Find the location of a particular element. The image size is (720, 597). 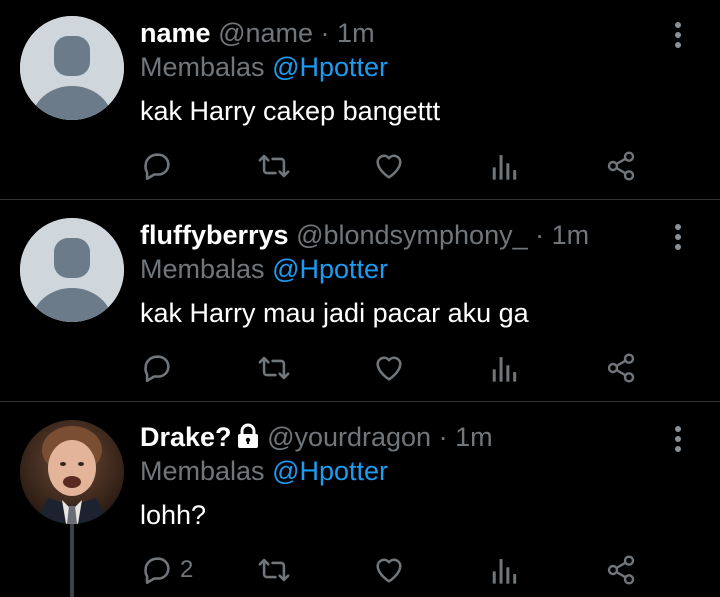

user-handle: @blondsymphony_ is located at coordinates (412, 235).